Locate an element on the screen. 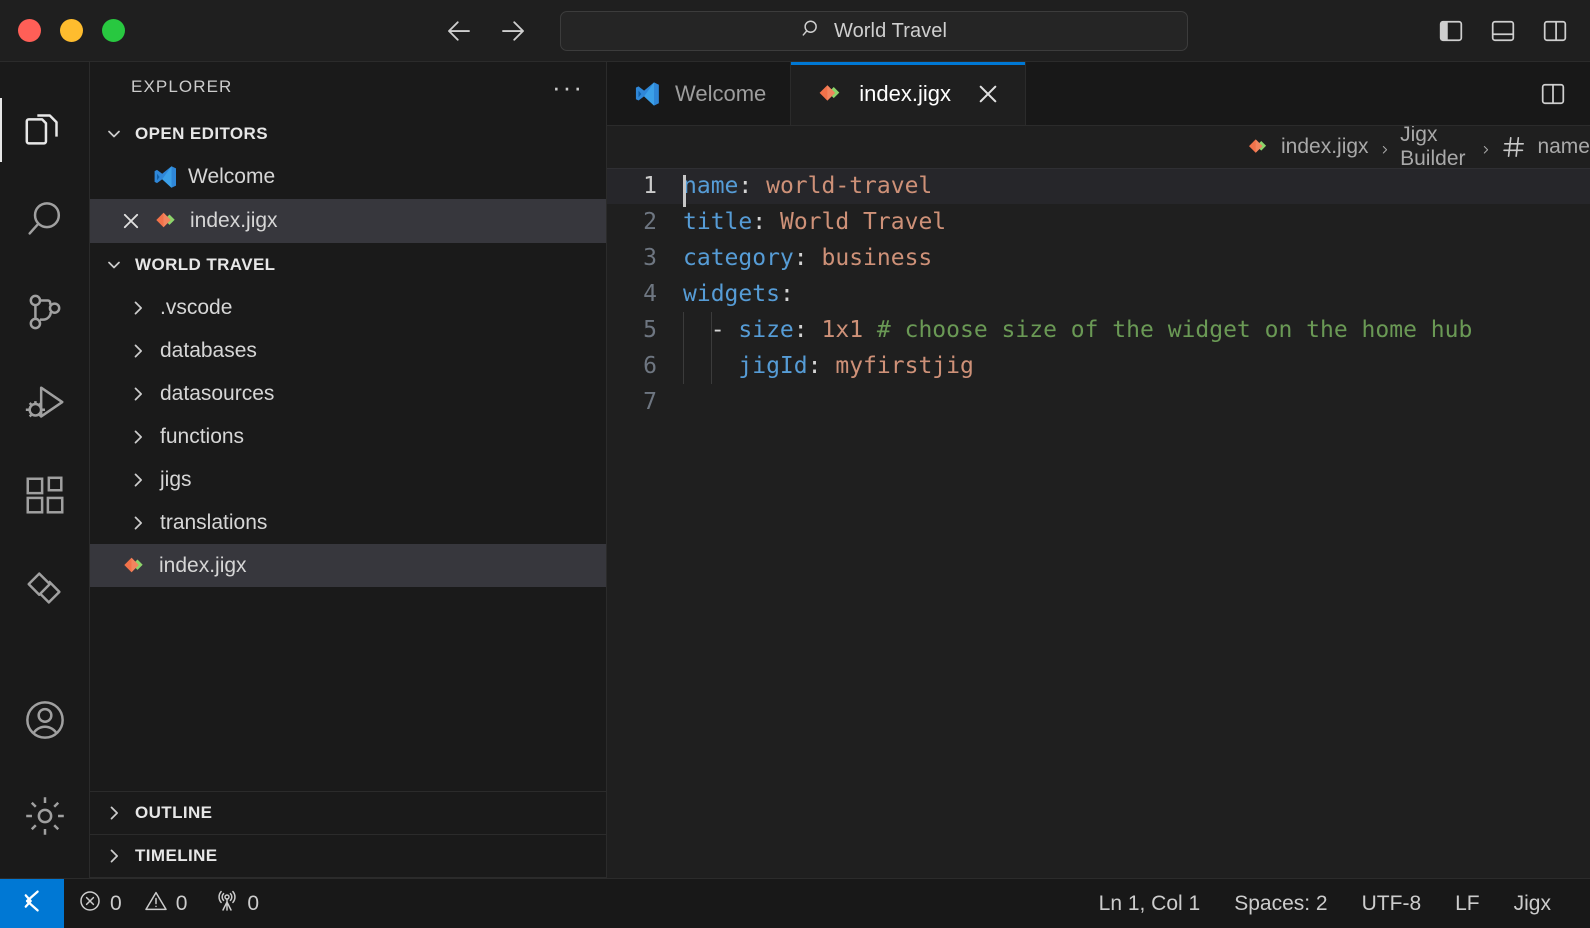  code-line: 6 jigId: myfirstjig is located at coordinates (1098, 366).